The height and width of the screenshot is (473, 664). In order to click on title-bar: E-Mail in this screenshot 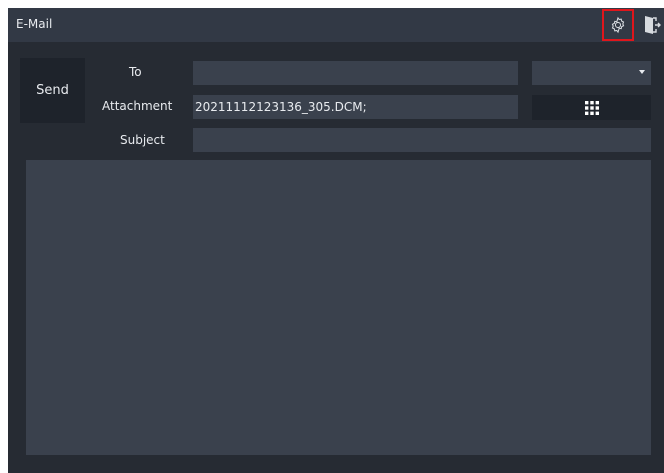, I will do `click(336, 25)`.